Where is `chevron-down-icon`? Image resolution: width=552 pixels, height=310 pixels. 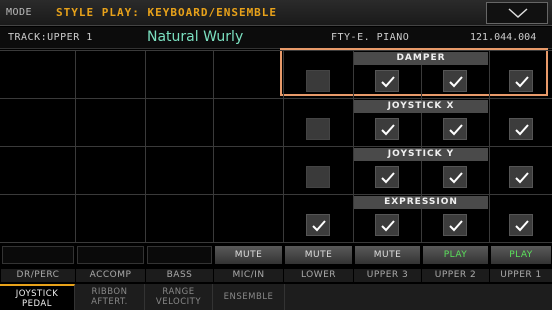
chevron-down-icon is located at coordinates (518, 13).